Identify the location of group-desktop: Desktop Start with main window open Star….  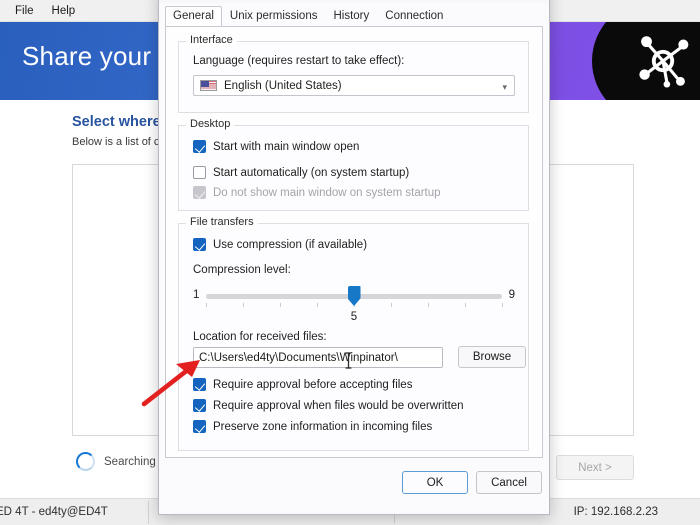
(353, 164).